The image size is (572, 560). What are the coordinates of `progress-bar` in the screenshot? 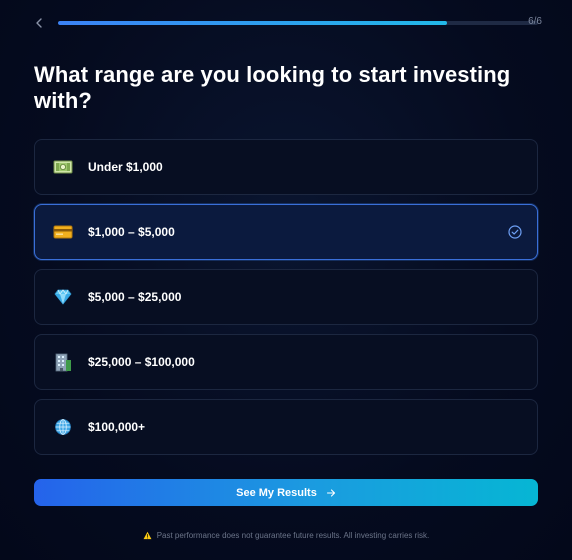 It's located at (298, 23).